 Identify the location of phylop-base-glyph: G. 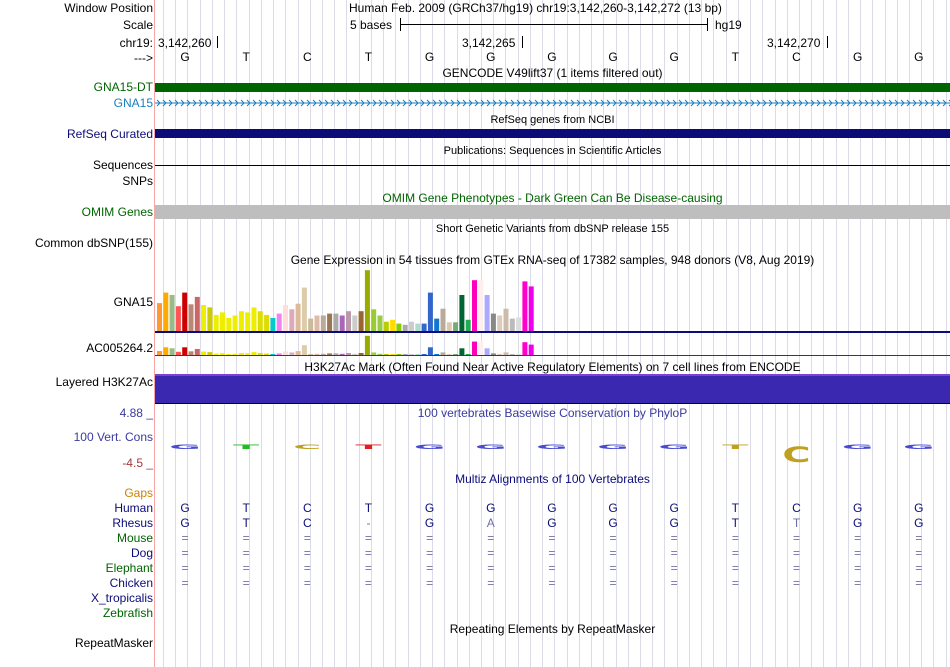
(919, 447).